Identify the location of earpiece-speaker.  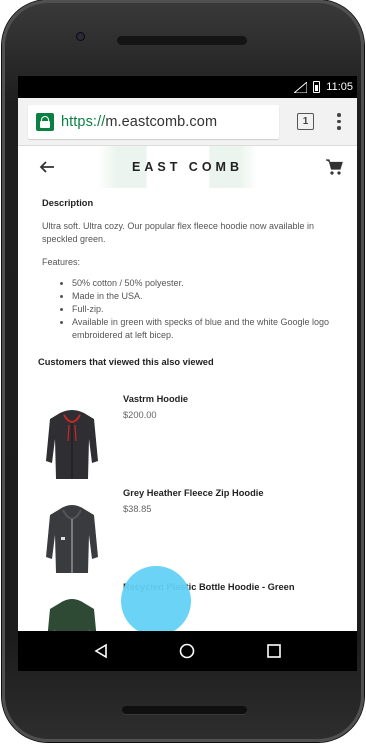
(182, 40).